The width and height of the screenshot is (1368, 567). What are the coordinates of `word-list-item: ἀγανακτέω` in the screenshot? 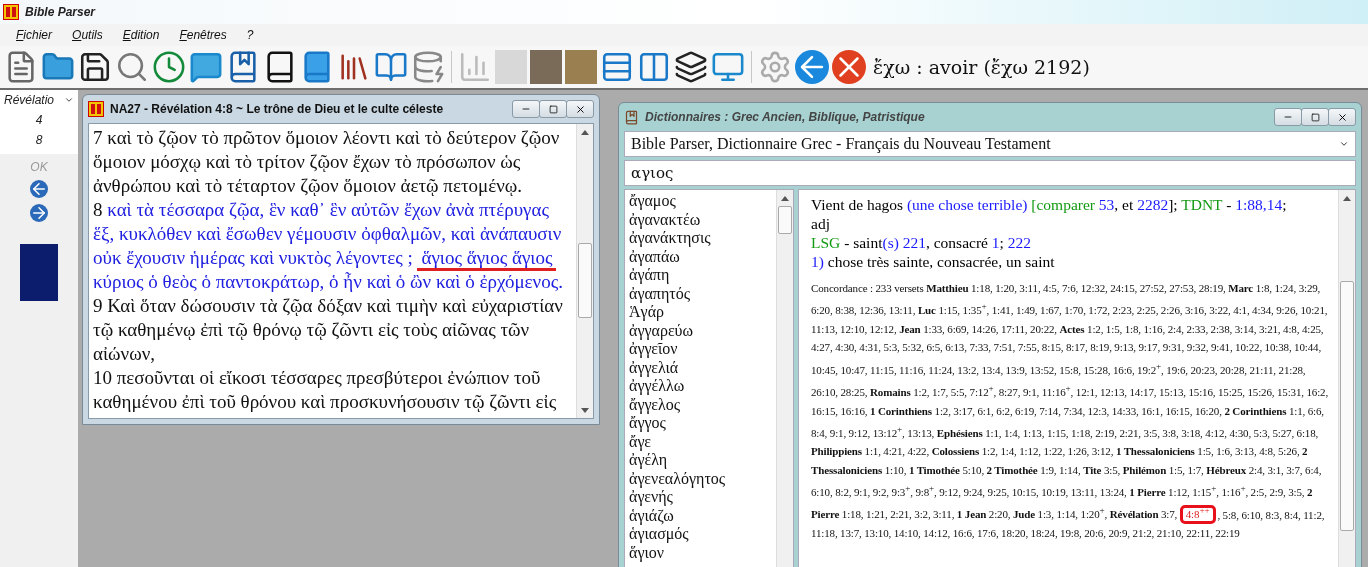 It's located at (700, 219).